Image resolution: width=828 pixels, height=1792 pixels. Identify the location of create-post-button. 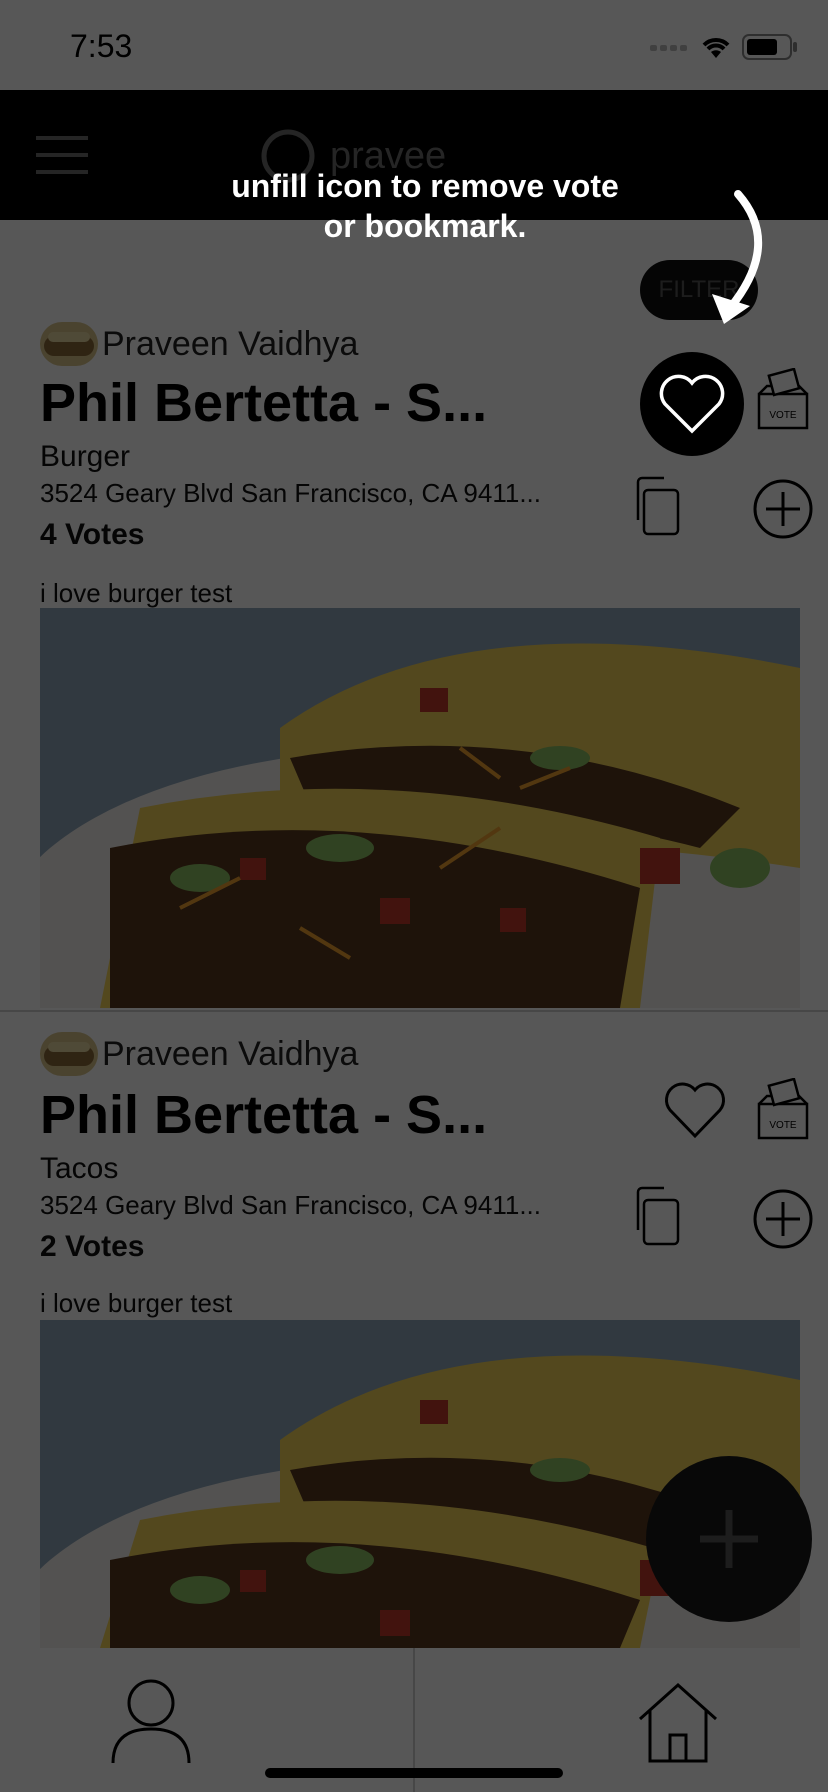
(729, 1539).